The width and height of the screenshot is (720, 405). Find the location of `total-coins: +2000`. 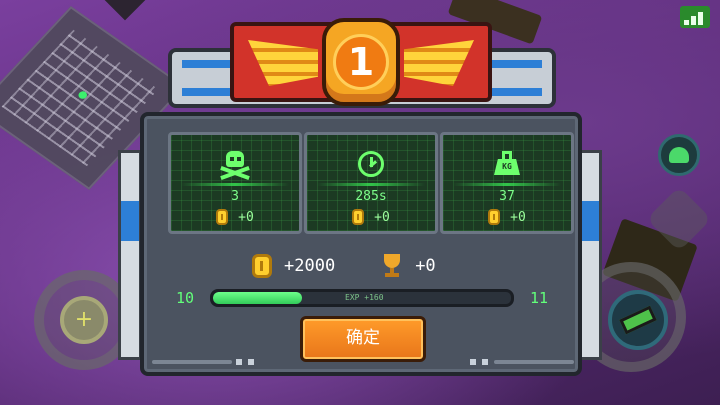

total-coins: +2000 is located at coordinates (310, 266).